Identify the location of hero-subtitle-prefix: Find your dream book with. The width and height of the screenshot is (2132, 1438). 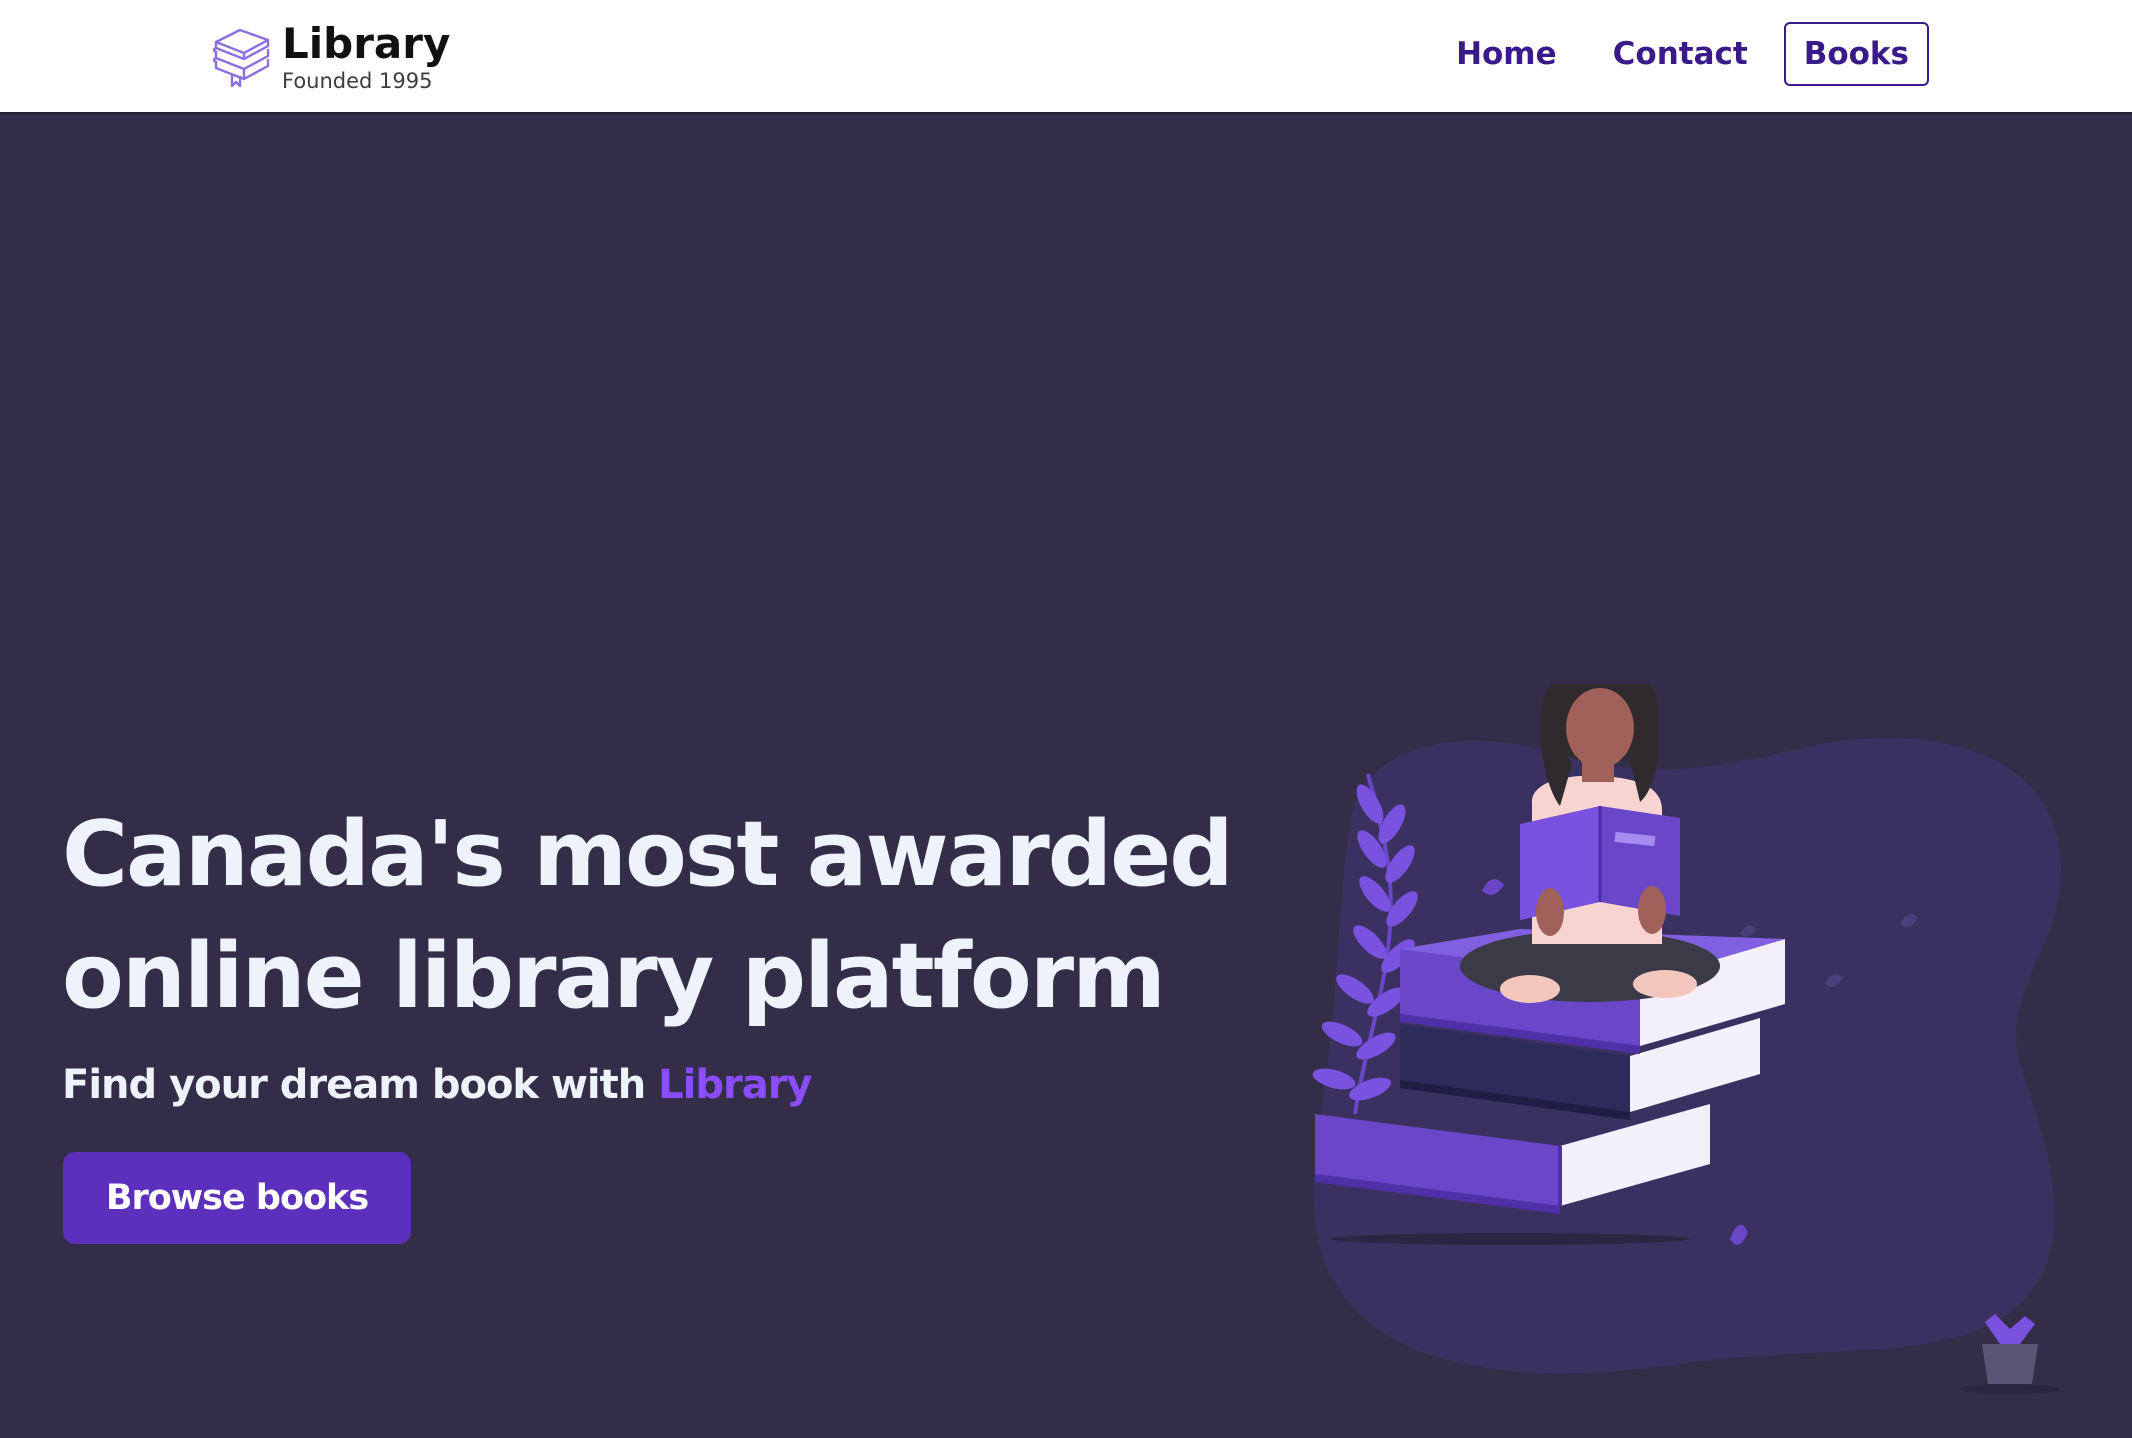
(360, 1085).